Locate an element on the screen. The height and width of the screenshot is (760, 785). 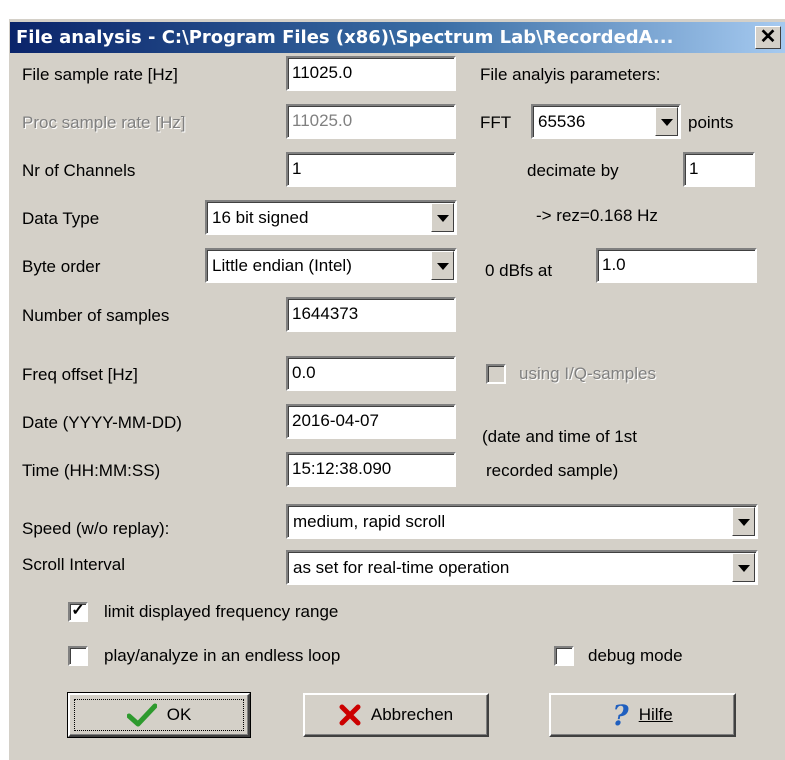
limit-freq-checkbox: ✓ is located at coordinates (78, 612).